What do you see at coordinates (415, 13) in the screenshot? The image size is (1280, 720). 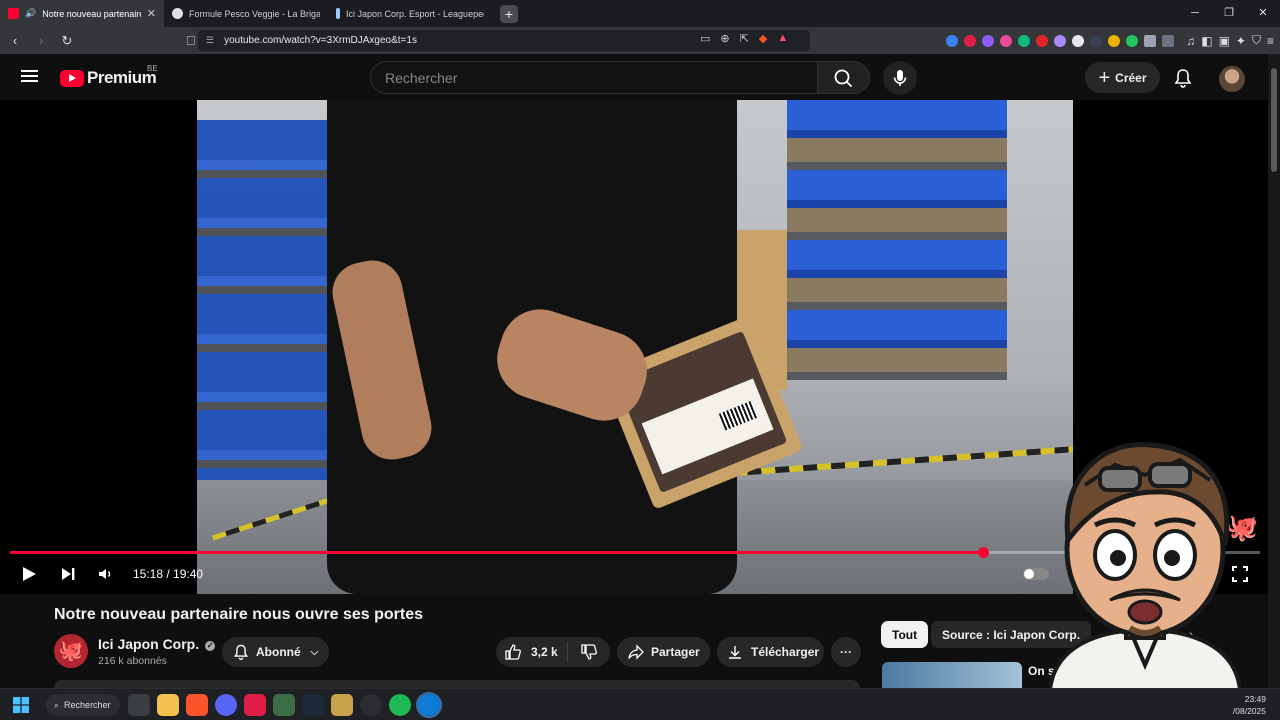 I see `tab-title: Ici Japon Corp. Esport - Leaguepedia` at bounding box center [415, 13].